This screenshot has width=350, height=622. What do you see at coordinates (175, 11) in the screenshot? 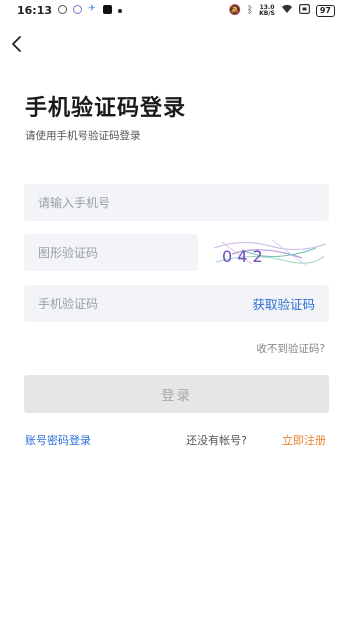
I see `status-bar: 16:13 ✈ 🔕 ᛒ 13.0 KB/S 97` at bounding box center [175, 11].